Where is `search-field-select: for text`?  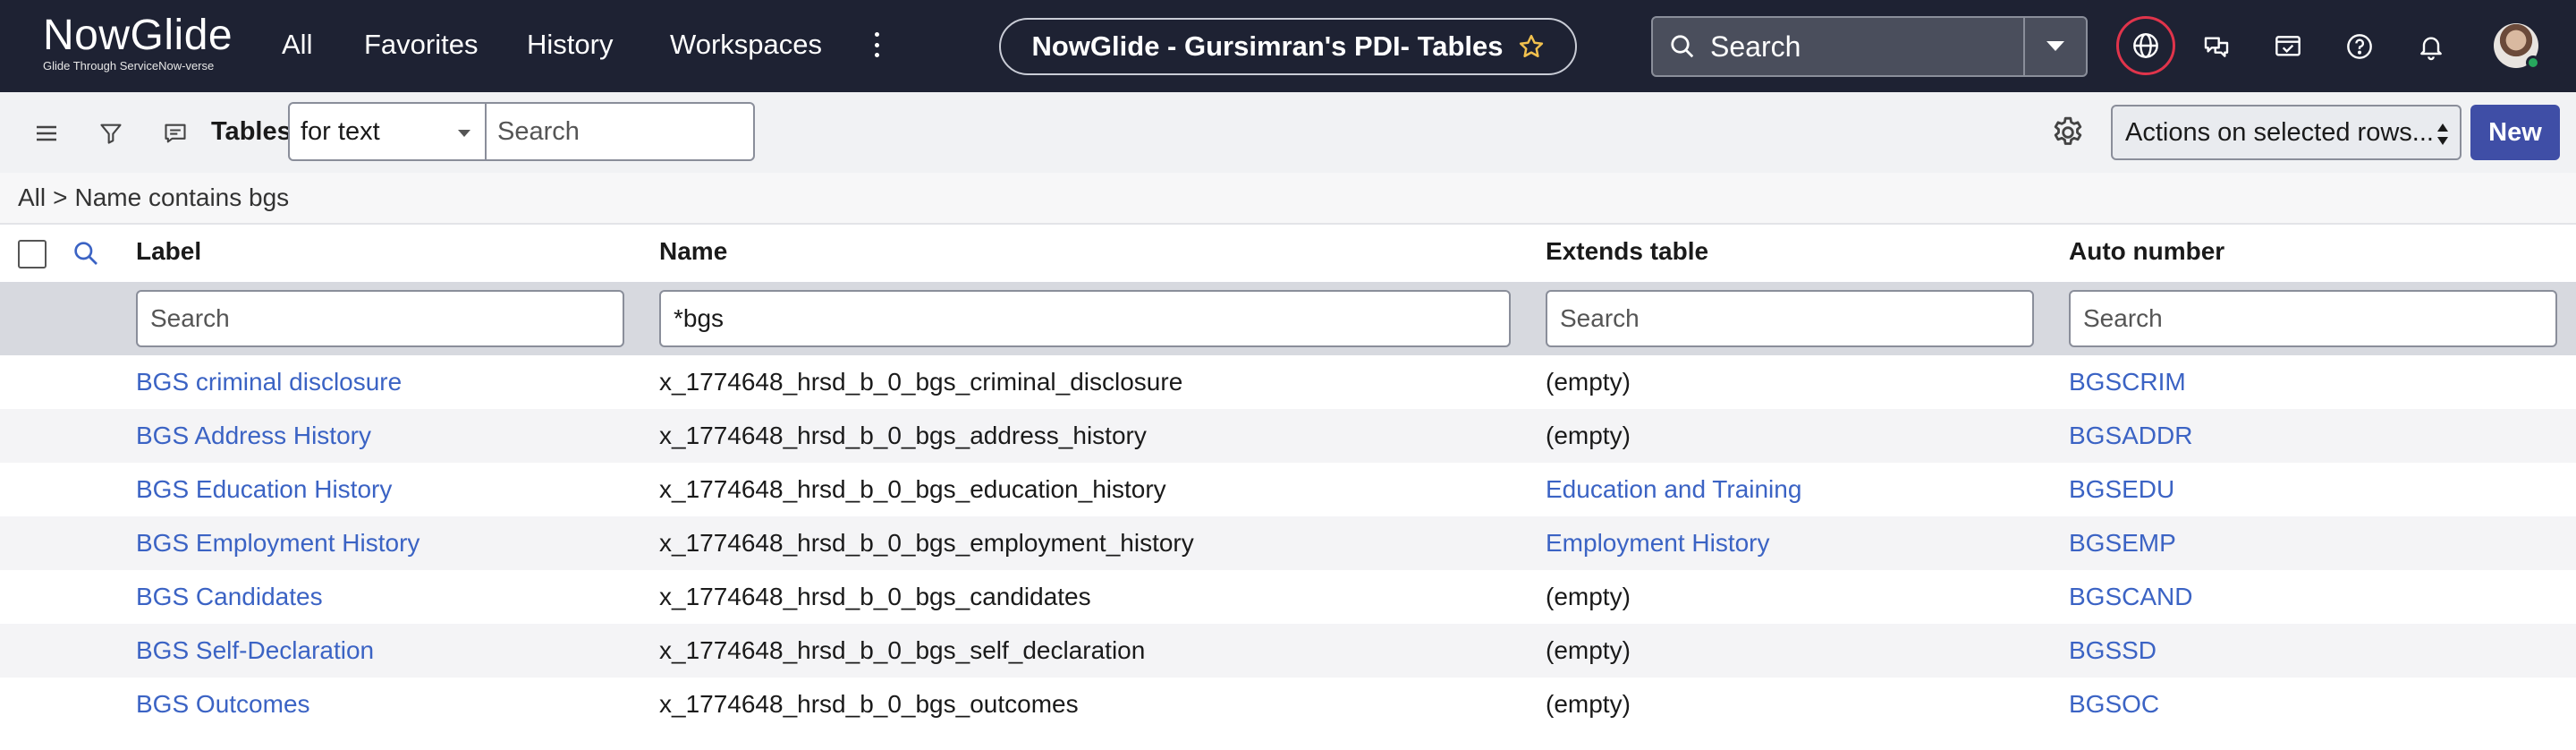
search-field-select: for text is located at coordinates (387, 131).